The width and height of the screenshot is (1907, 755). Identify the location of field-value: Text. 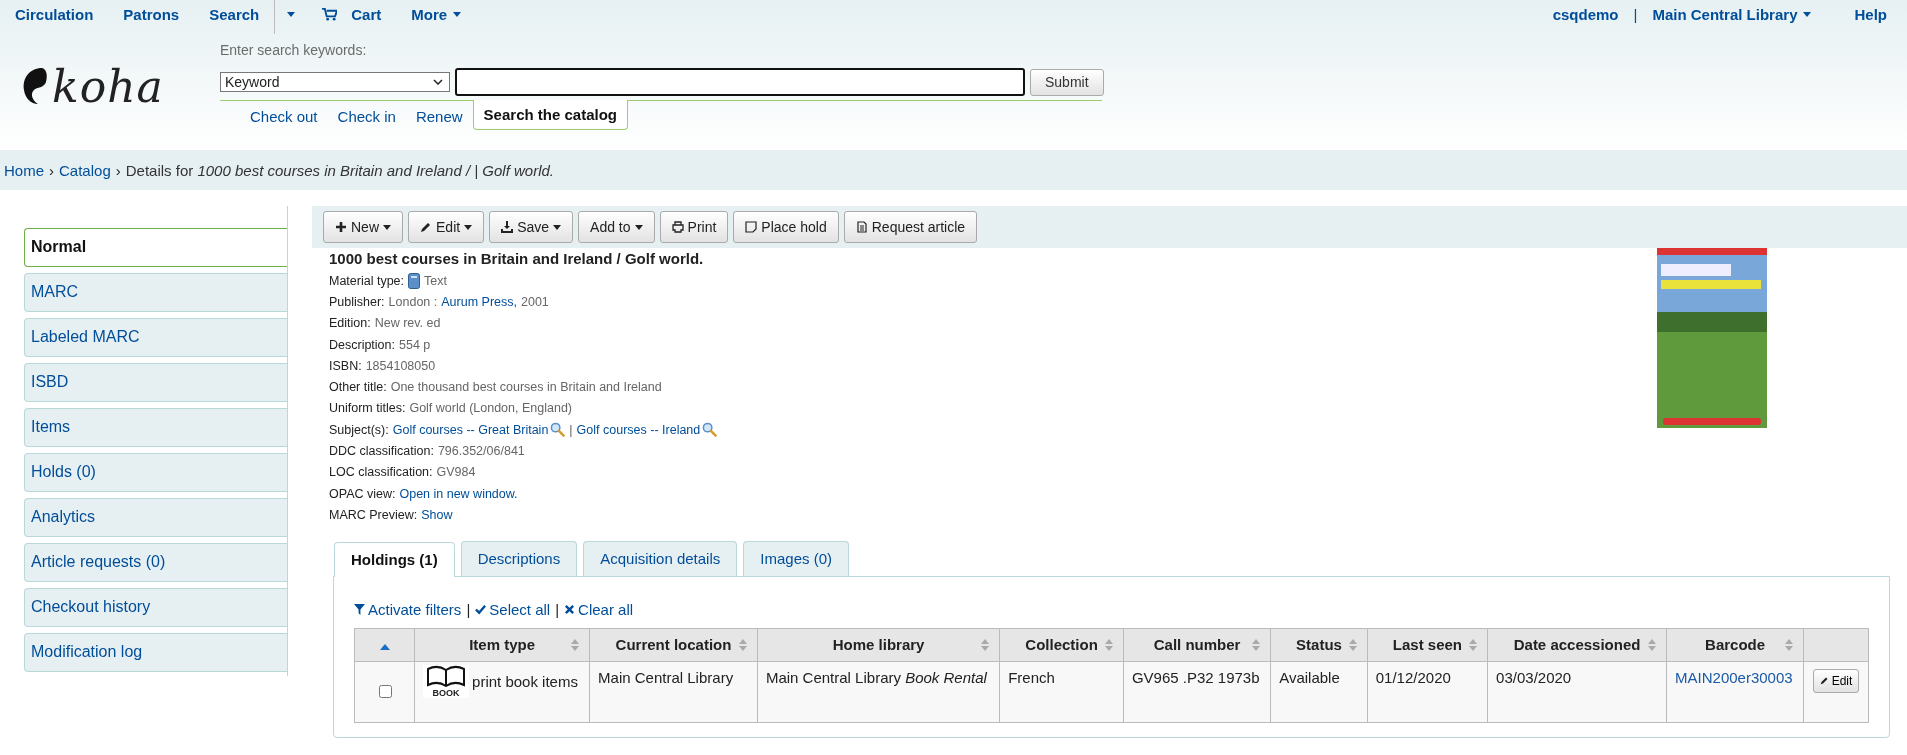
(435, 280).